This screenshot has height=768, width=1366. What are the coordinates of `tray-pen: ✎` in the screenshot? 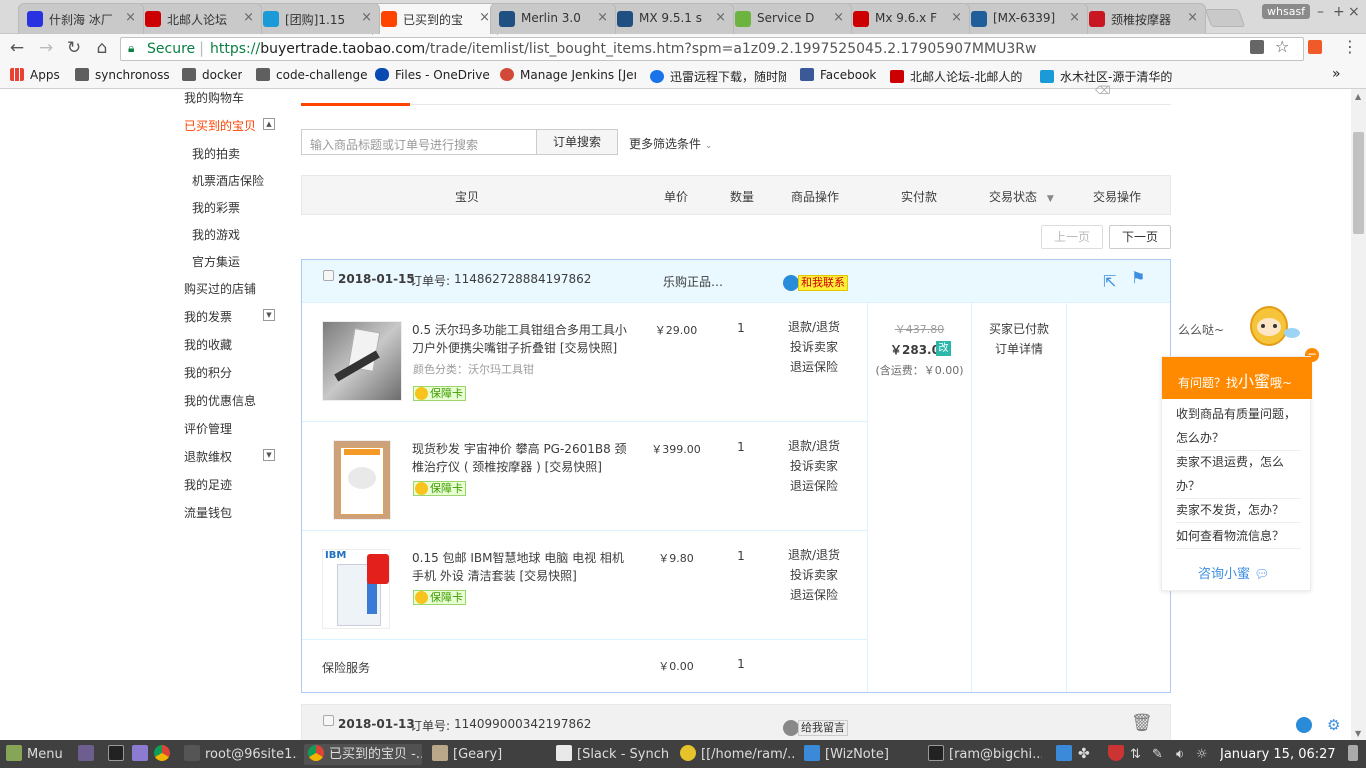 It's located at (1163, 754).